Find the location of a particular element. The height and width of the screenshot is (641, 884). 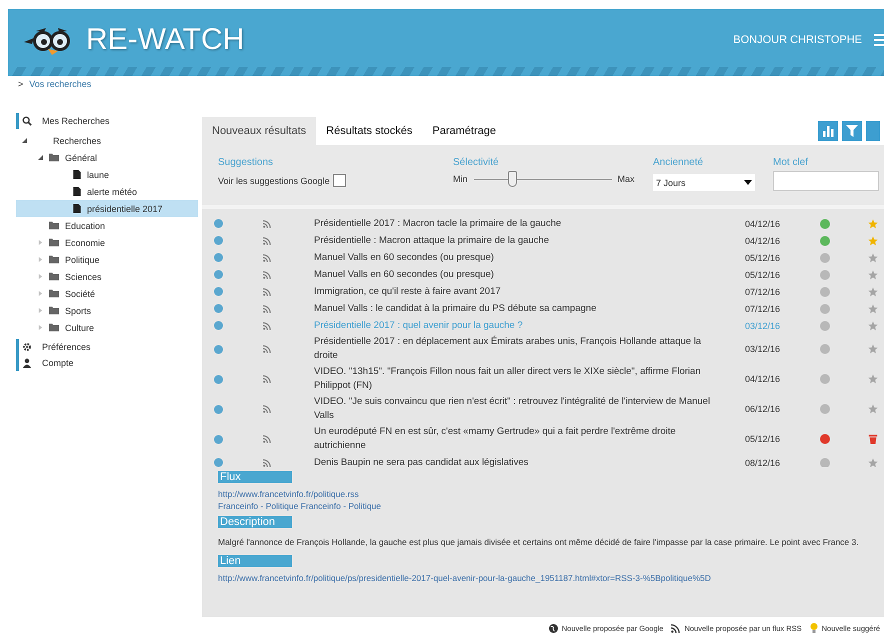

funnel-icon is located at coordinates (852, 131).